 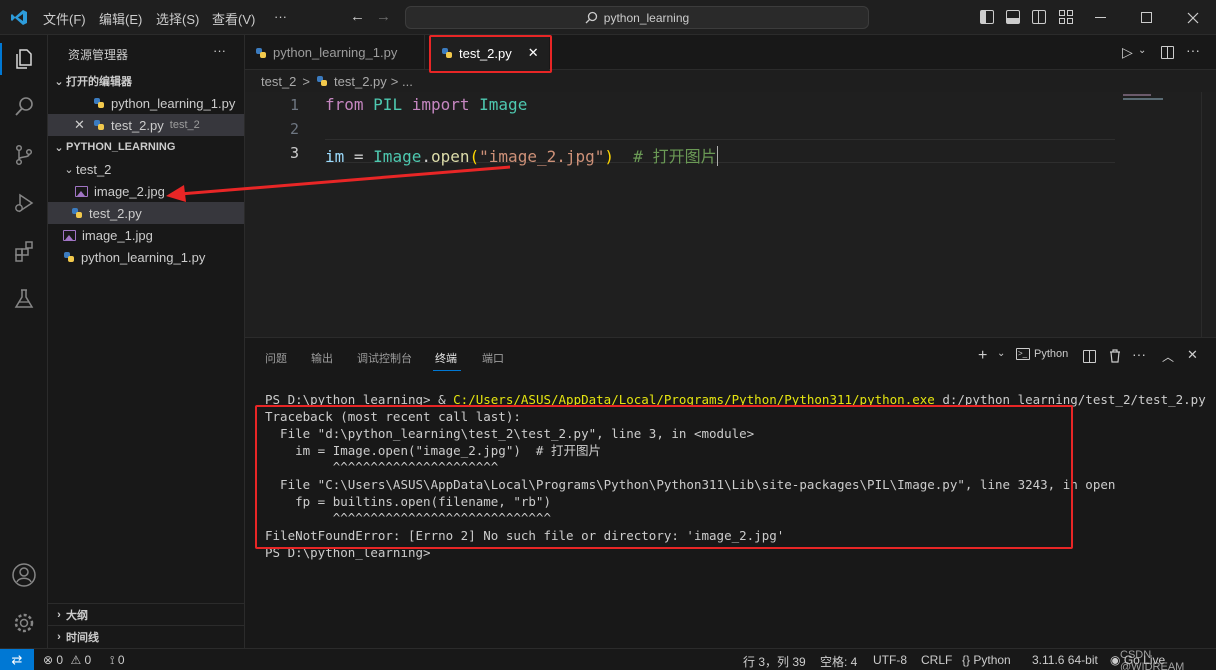 What do you see at coordinates (591, 17) in the screenshot?
I see `search-icon` at bounding box center [591, 17].